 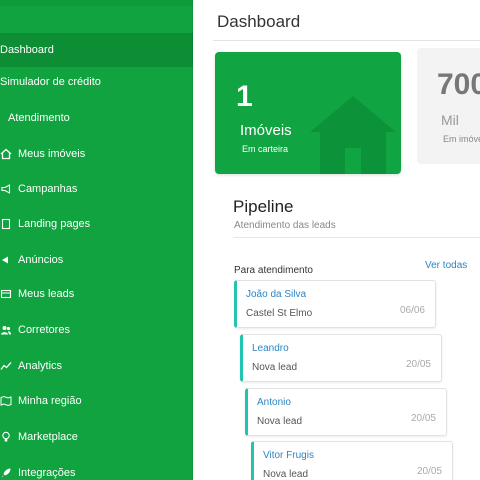 I want to click on lead-card: Leandro Nova lead 20/05, so click(x=341, y=358).